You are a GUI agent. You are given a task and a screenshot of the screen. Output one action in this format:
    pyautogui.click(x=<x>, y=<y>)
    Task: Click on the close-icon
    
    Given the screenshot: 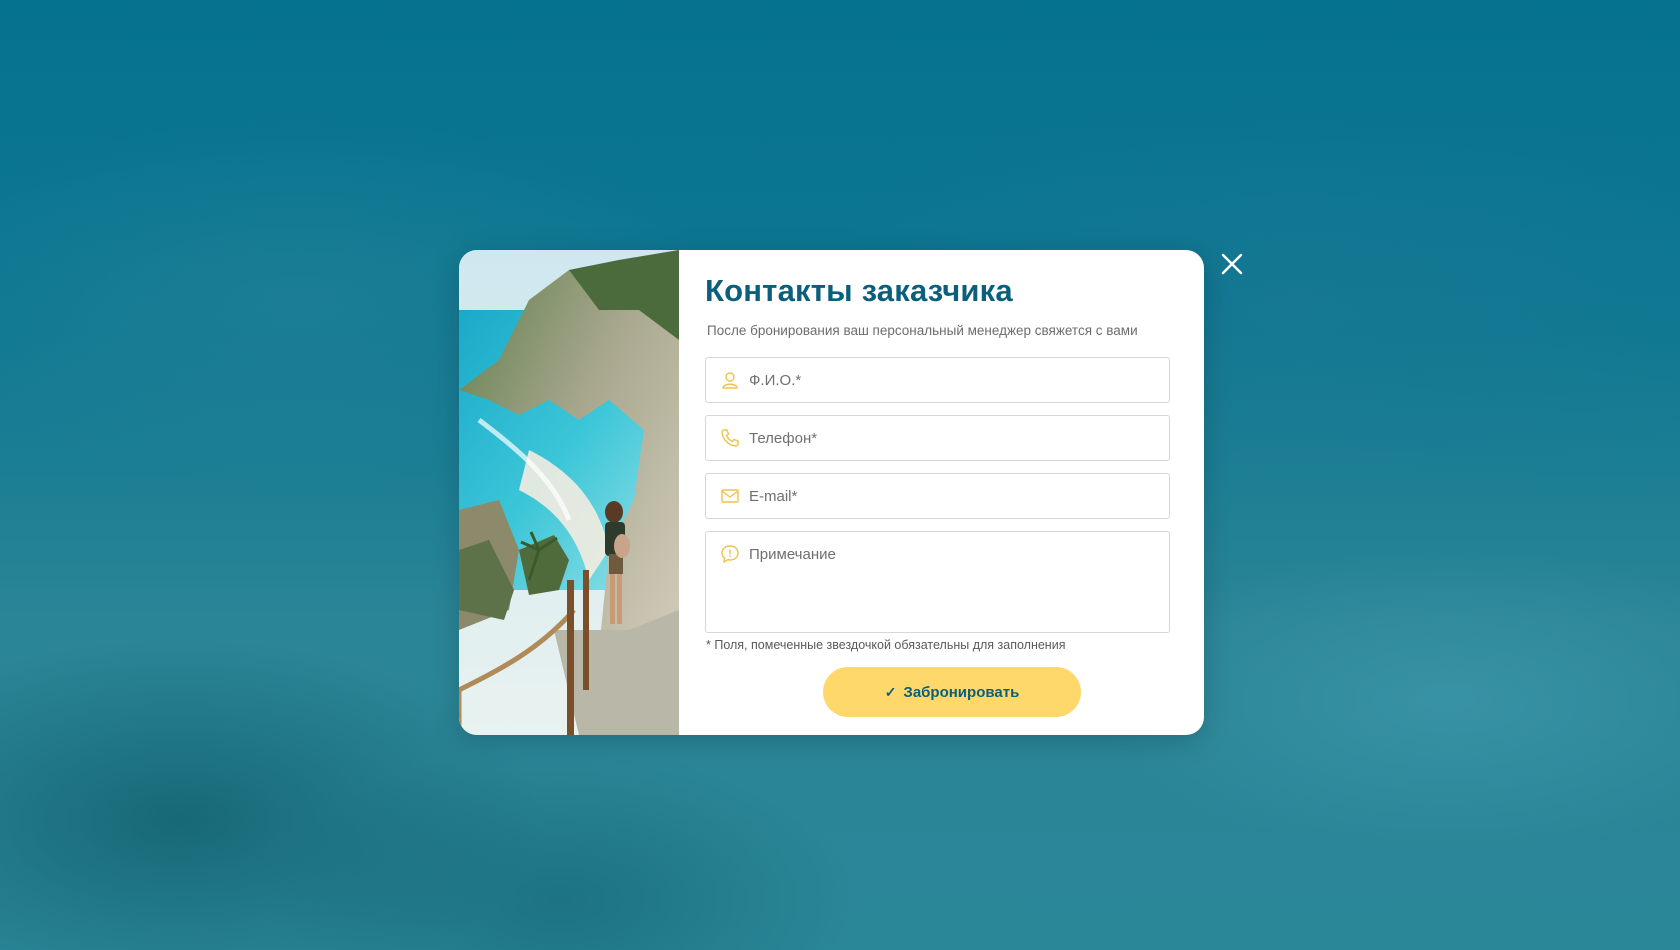 What is the action you would take?
    pyautogui.click(x=1232, y=264)
    